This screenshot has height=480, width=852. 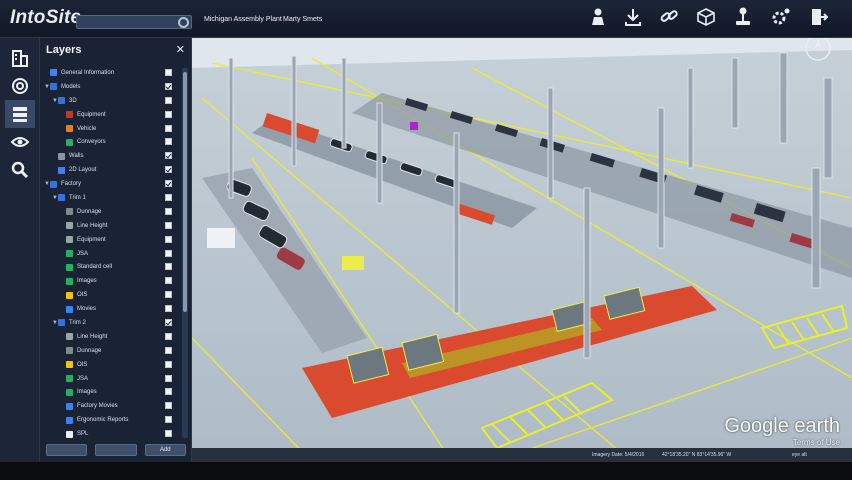 I want to click on close-icon: ✕, so click(x=180, y=49).